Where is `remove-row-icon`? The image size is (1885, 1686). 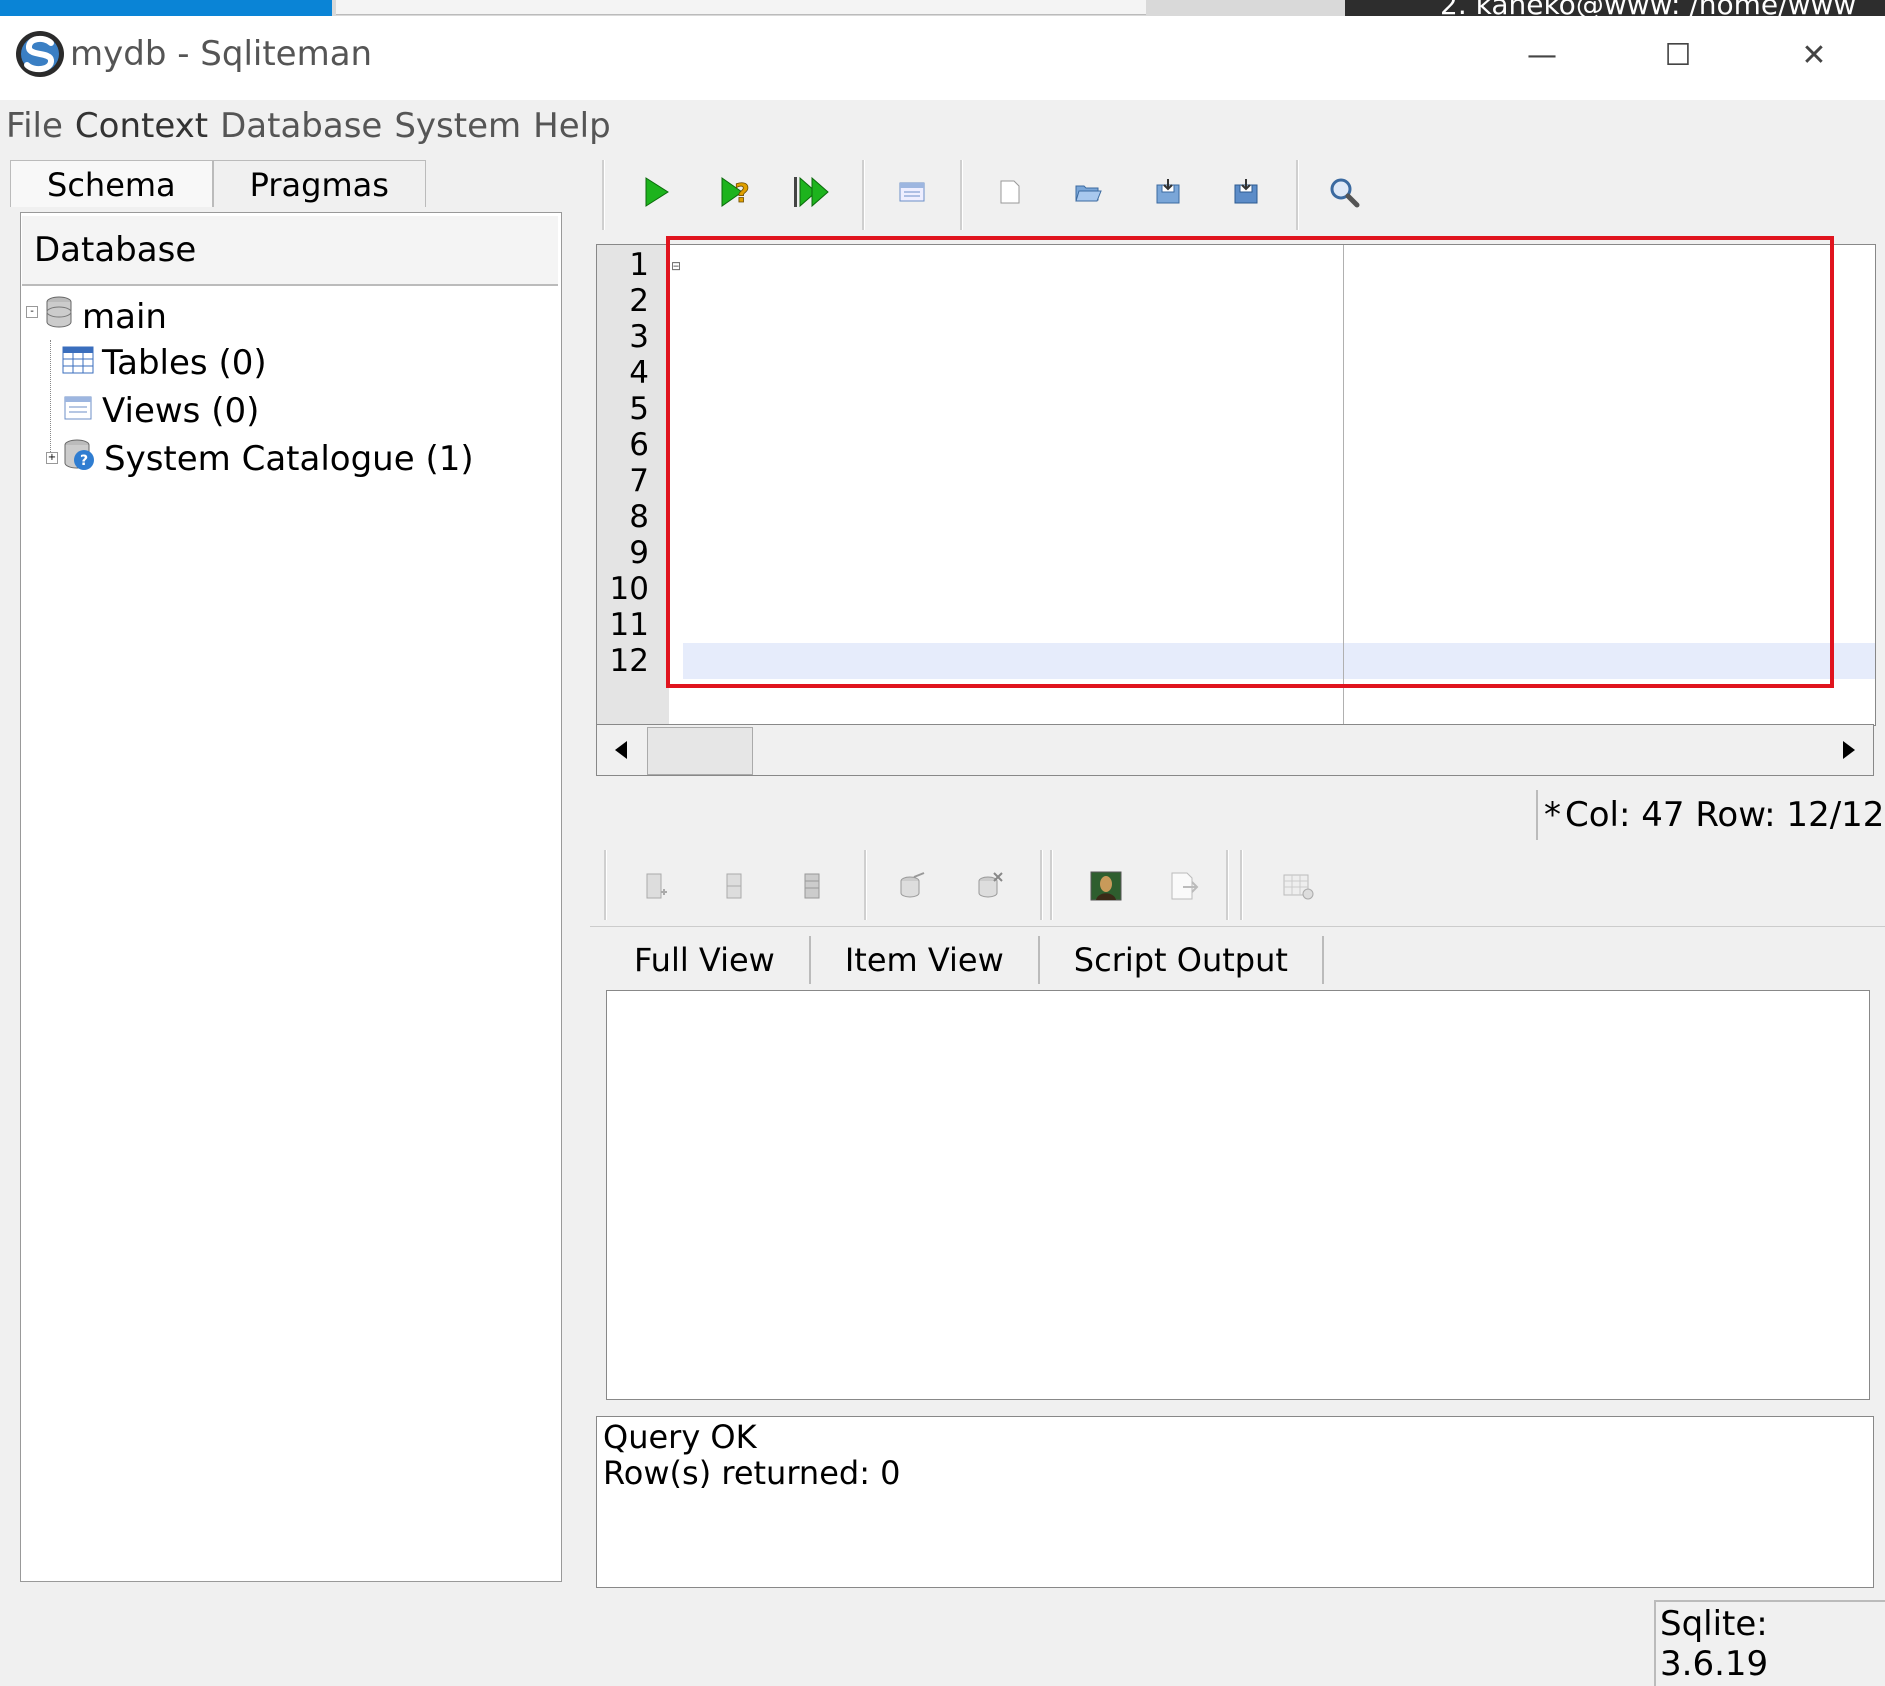 remove-row-icon is located at coordinates (812, 886).